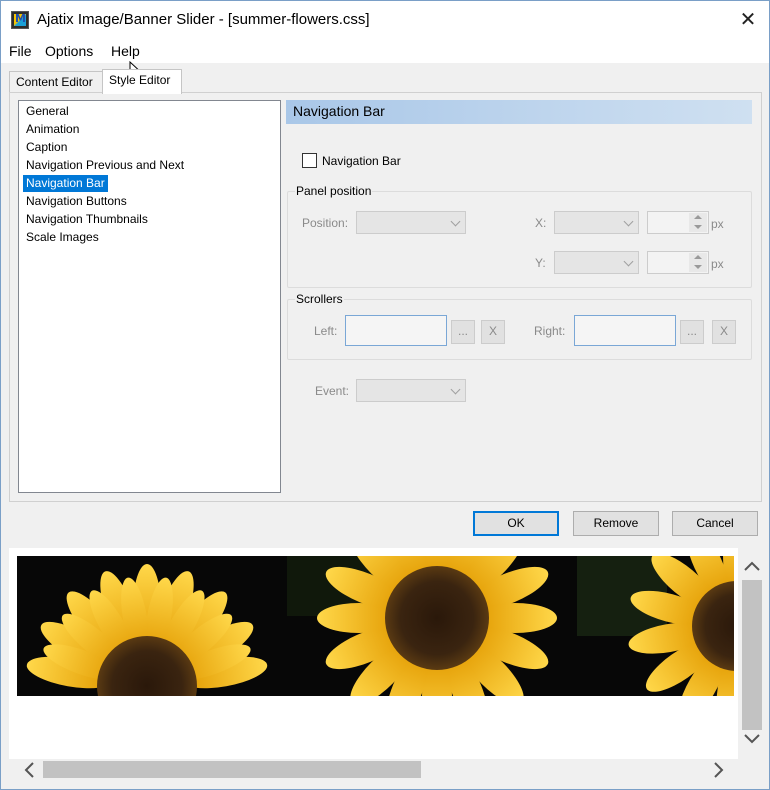  What do you see at coordinates (105, 165) in the screenshot?
I see `tree-item-navigation-previous-next: Navigation Previous and Next` at bounding box center [105, 165].